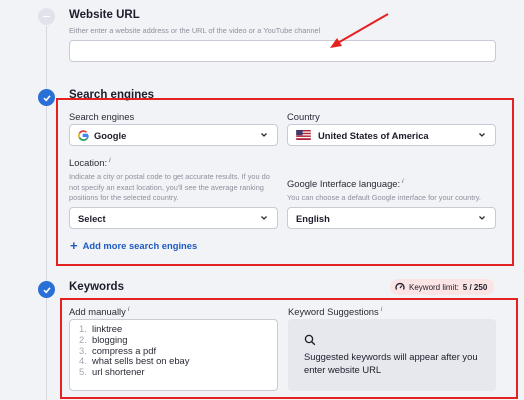 The width and height of the screenshot is (524, 400). What do you see at coordinates (359, 30) in the screenshot?
I see `annotation-arrow-icon` at bounding box center [359, 30].